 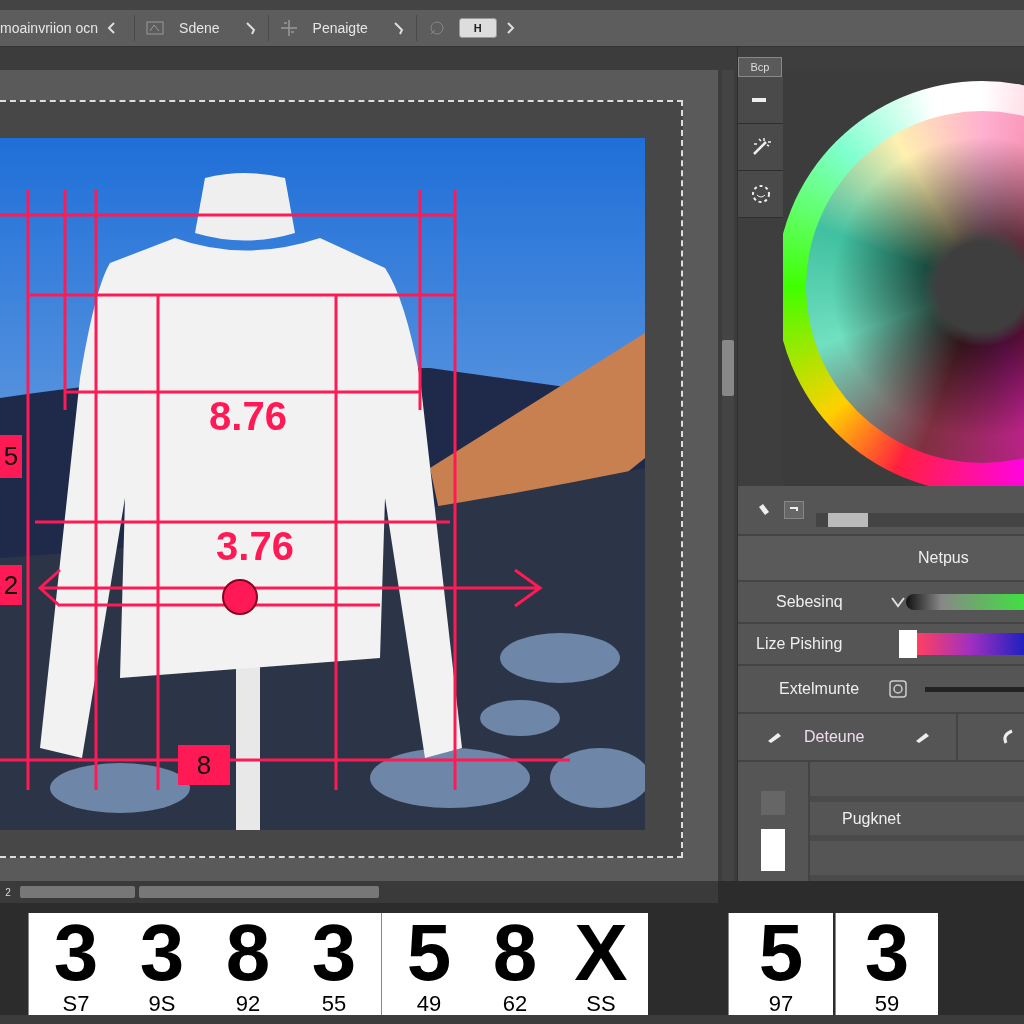 I want to click on slider-track, so click(x=974, y=689).